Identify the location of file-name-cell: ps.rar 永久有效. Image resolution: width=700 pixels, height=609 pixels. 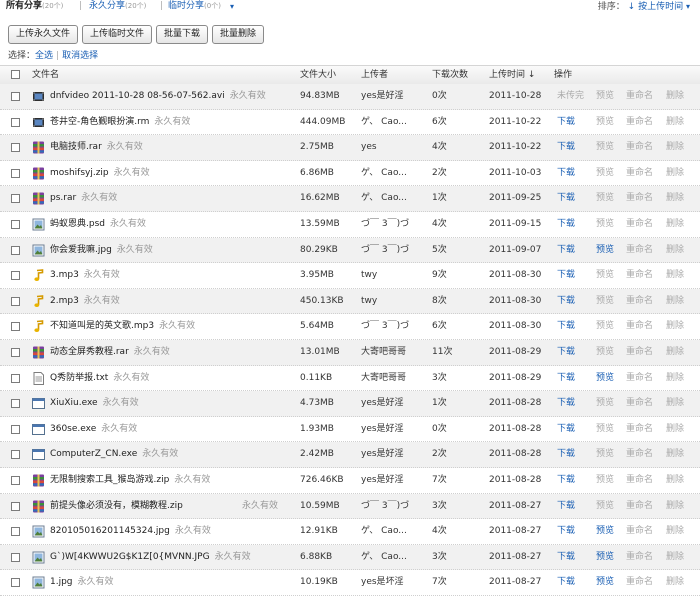
(83, 199).